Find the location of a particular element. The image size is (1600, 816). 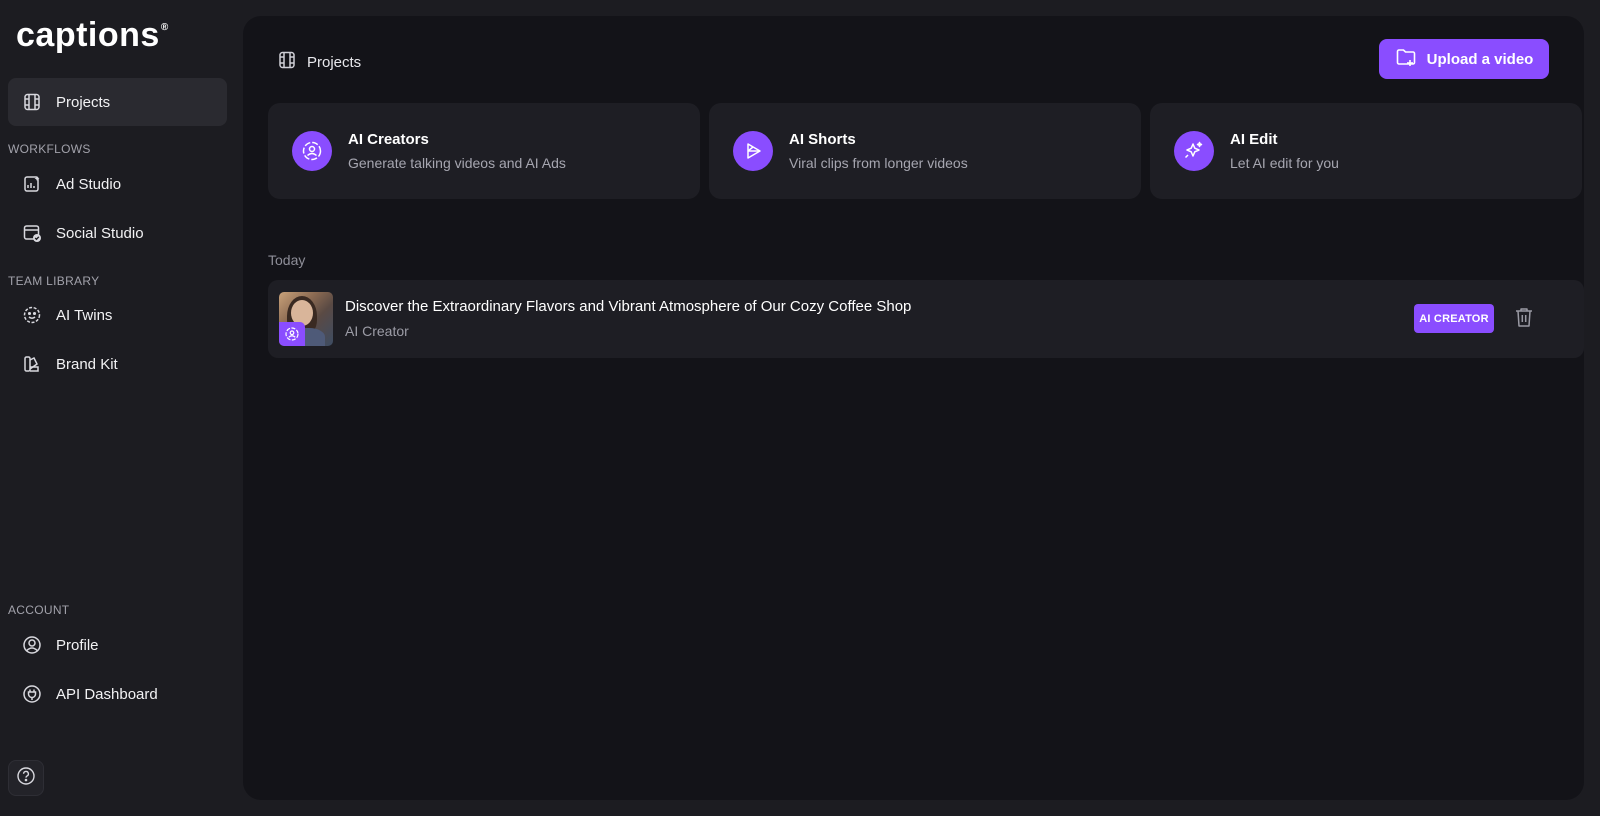

ai-edit-card: AI Edit Let AI edit for you is located at coordinates (1366, 151).